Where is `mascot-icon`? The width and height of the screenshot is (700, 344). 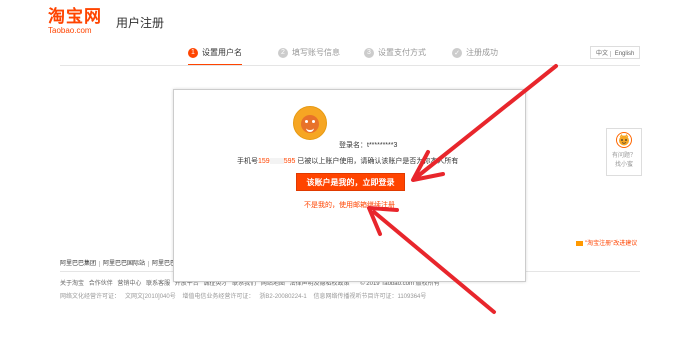
mascot-icon is located at coordinates (624, 140).